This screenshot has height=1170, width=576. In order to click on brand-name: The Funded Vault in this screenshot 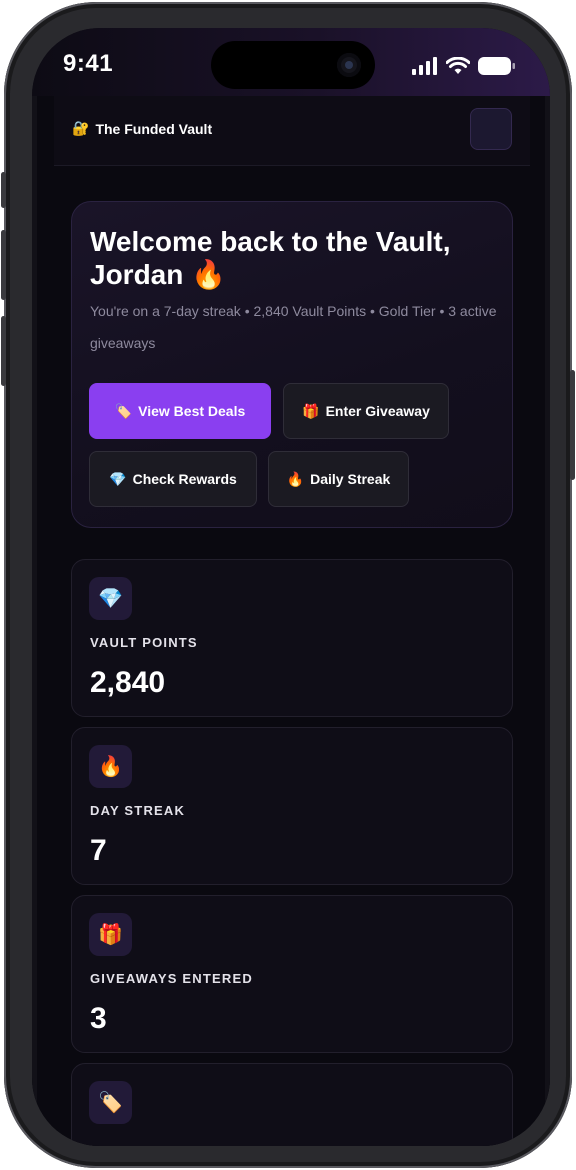, I will do `click(154, 128)`.